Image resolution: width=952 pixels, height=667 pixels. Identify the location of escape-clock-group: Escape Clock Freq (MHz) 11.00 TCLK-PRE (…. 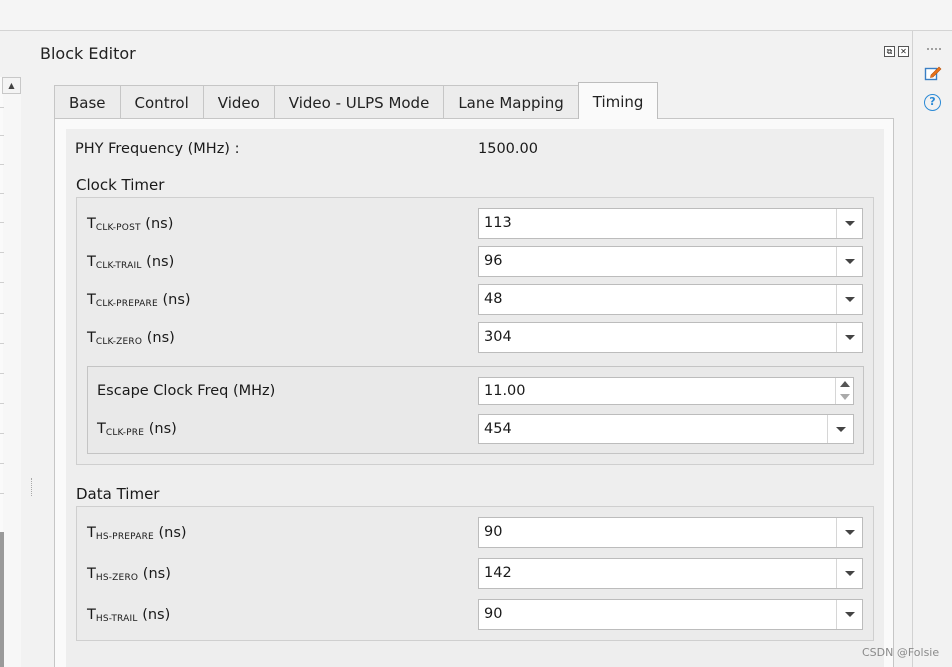
(475, 410).